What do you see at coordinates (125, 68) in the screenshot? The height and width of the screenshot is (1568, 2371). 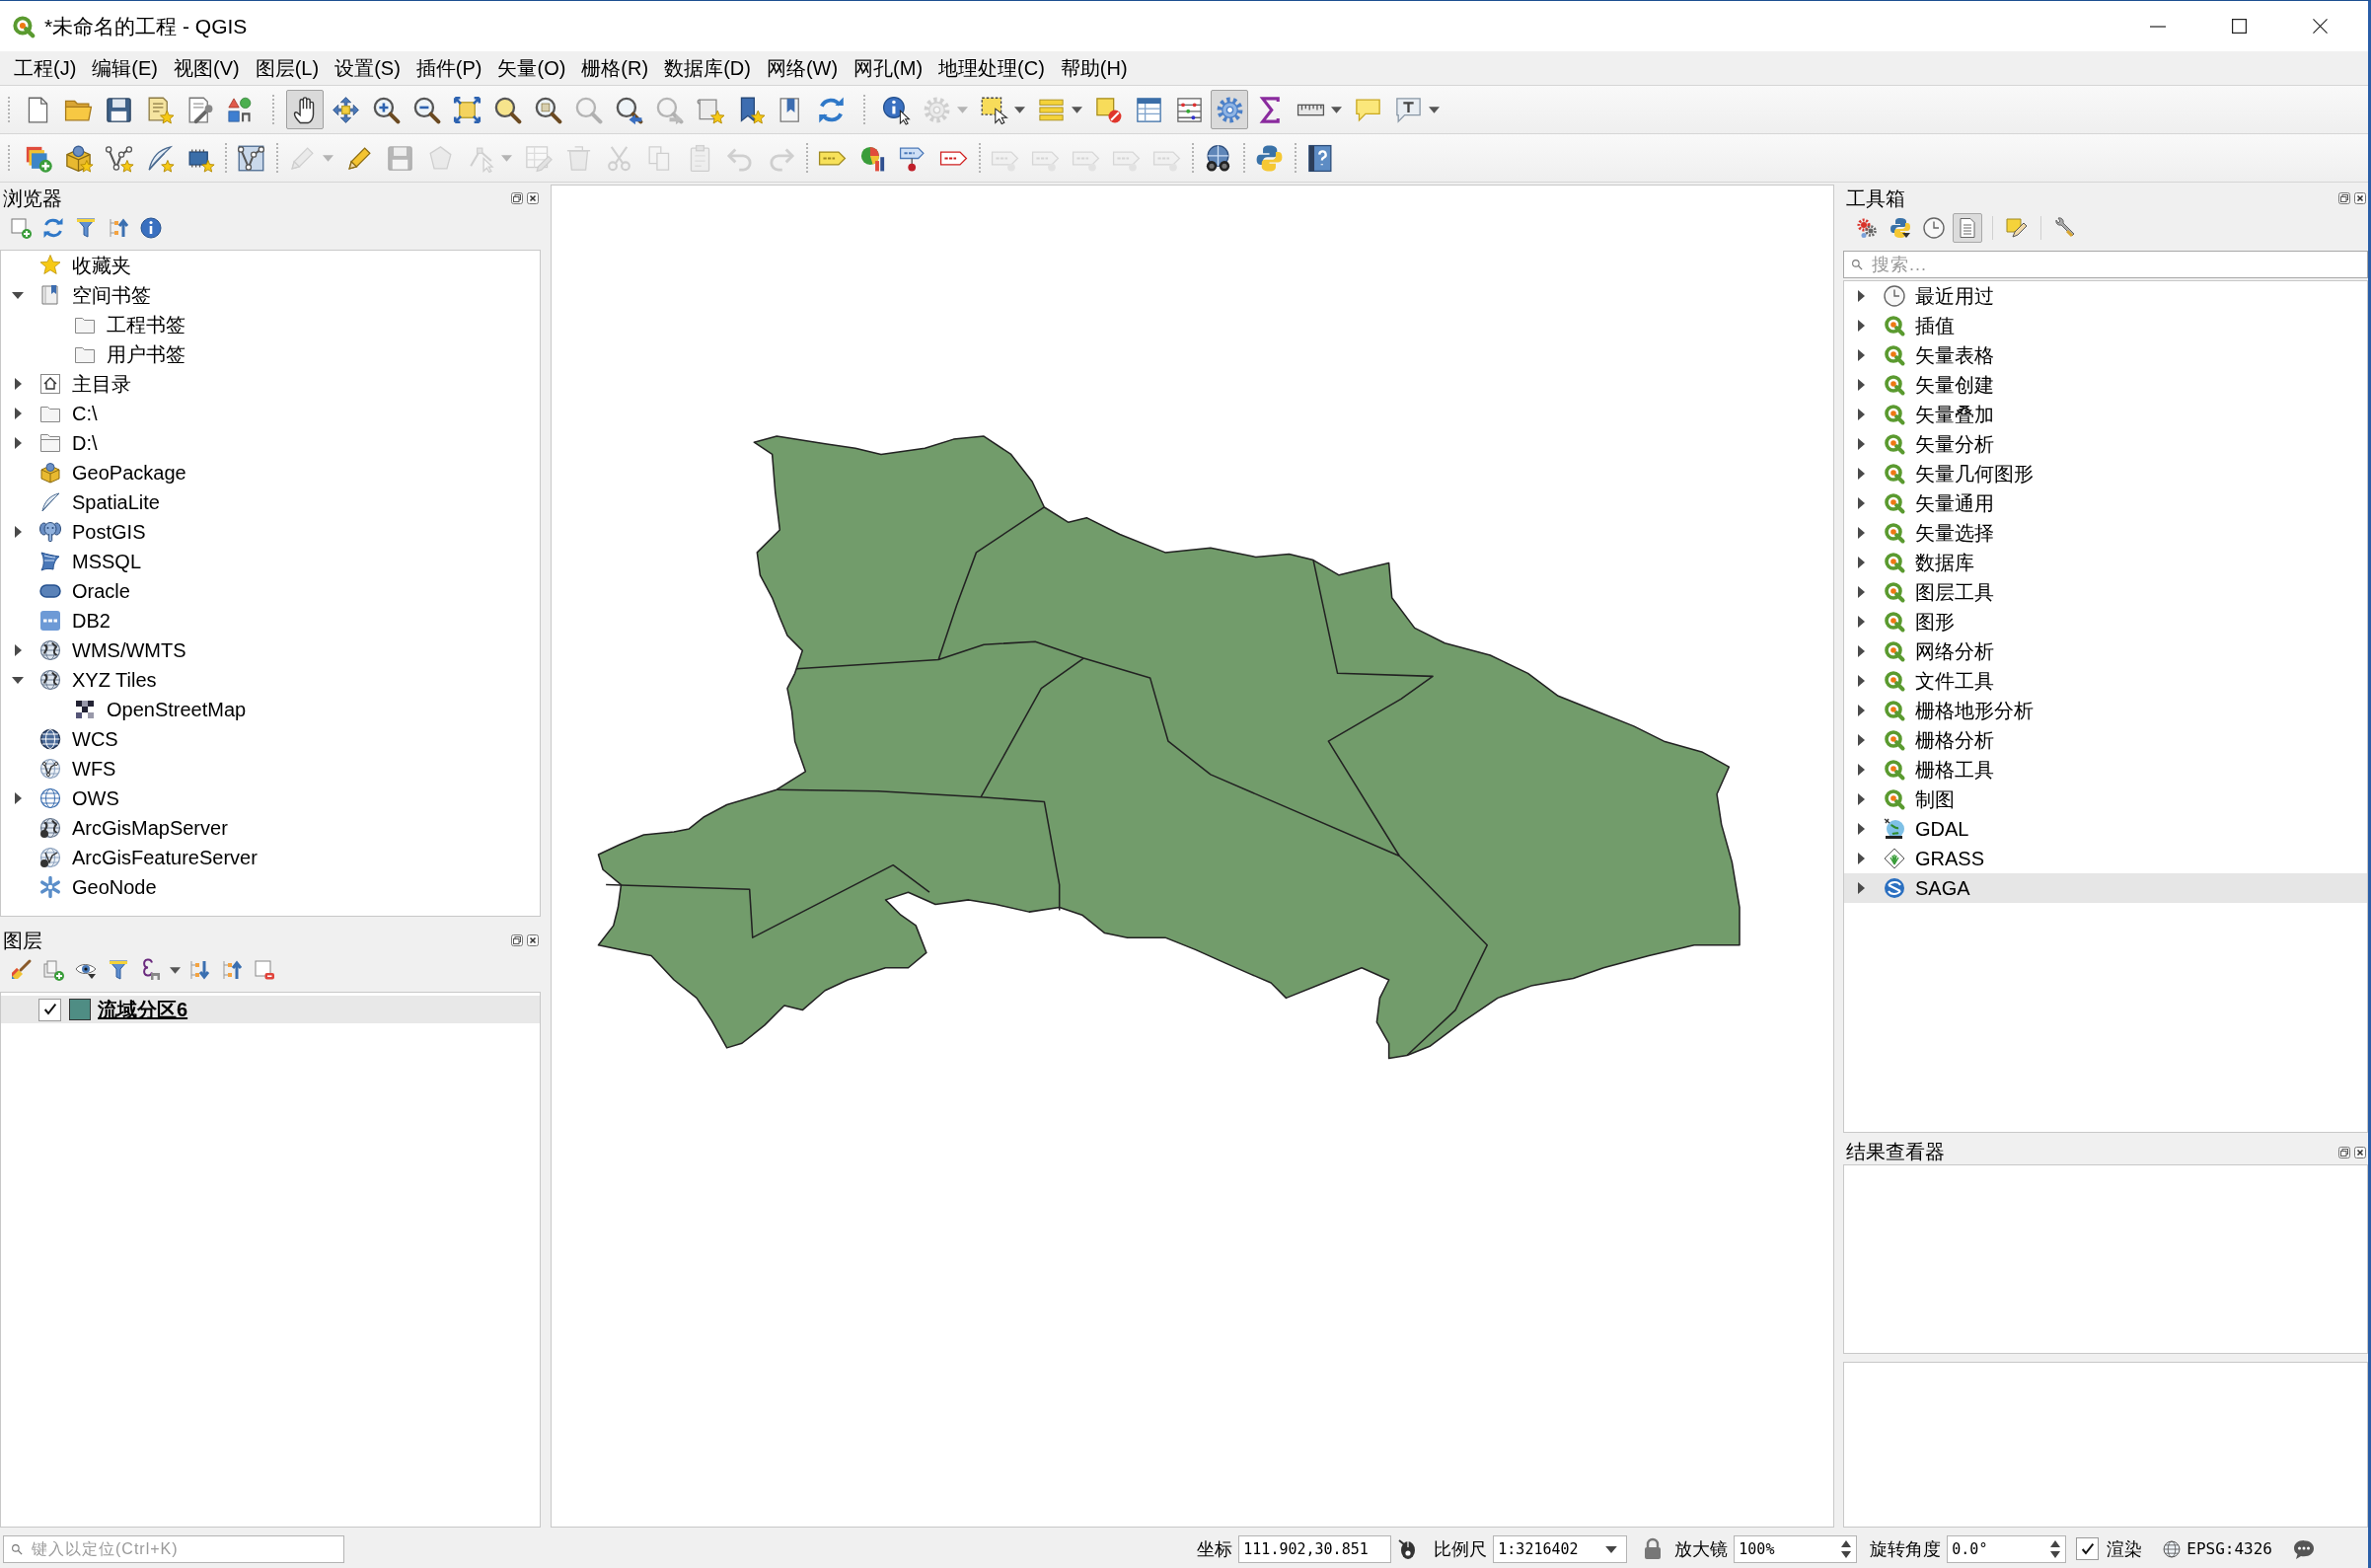 I see `menu-item: 编辑(E)` at bounding box center [125, 68].